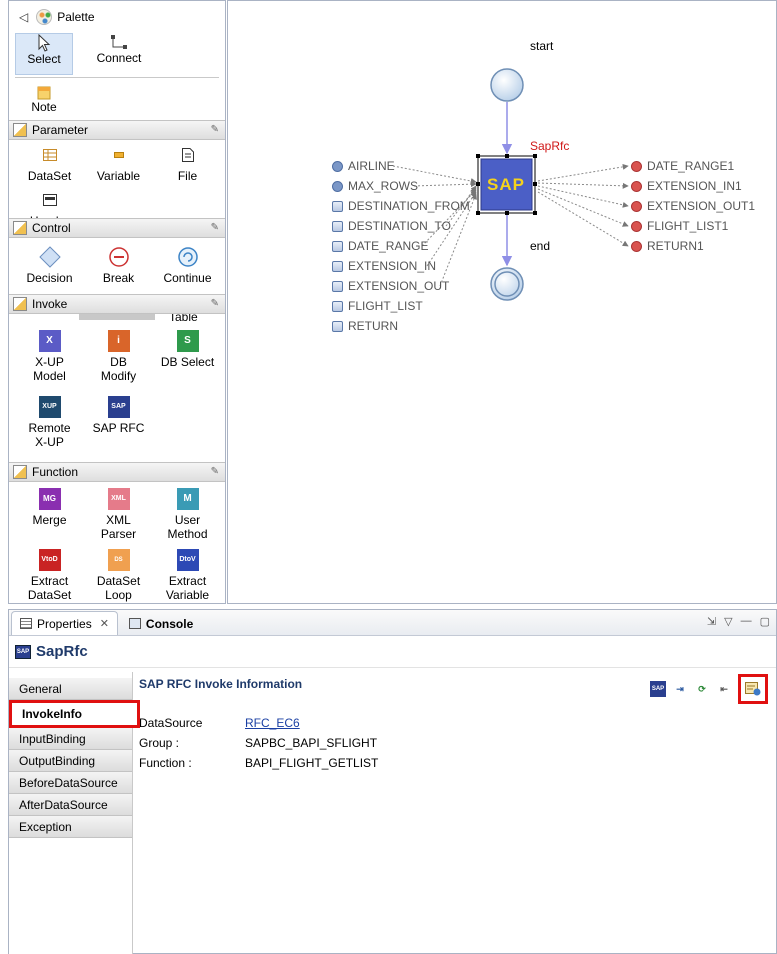  Describe the element at coordinates (746, 621) in the screenshot. I see `minimize-icon: —` at that location.